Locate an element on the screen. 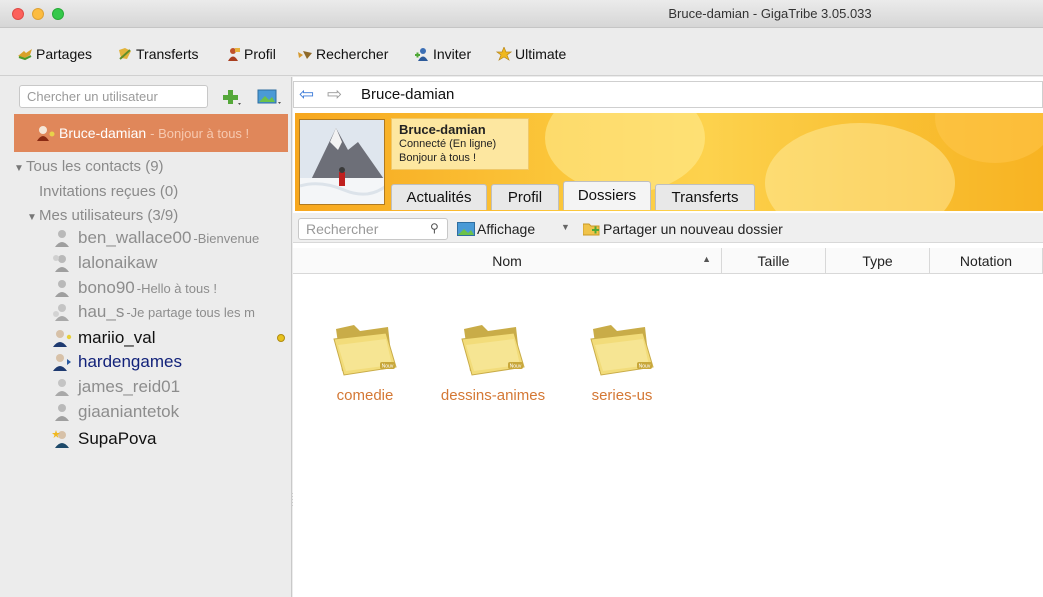 The height and width of the screenshot is (597, 1043). column-headers: Nom ▲ Taille Type Notation is located at coordinates (668, 261).